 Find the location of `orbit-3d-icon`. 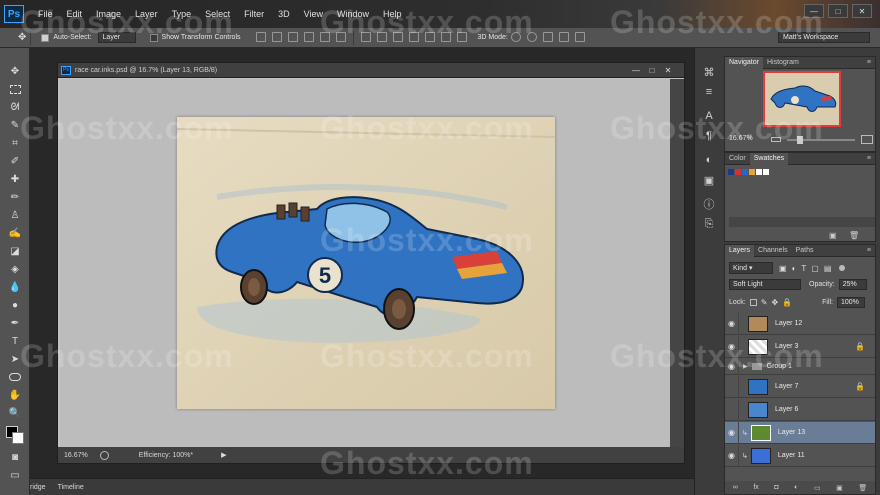

orbit-3d-icon is located at coordinates (515, 36).